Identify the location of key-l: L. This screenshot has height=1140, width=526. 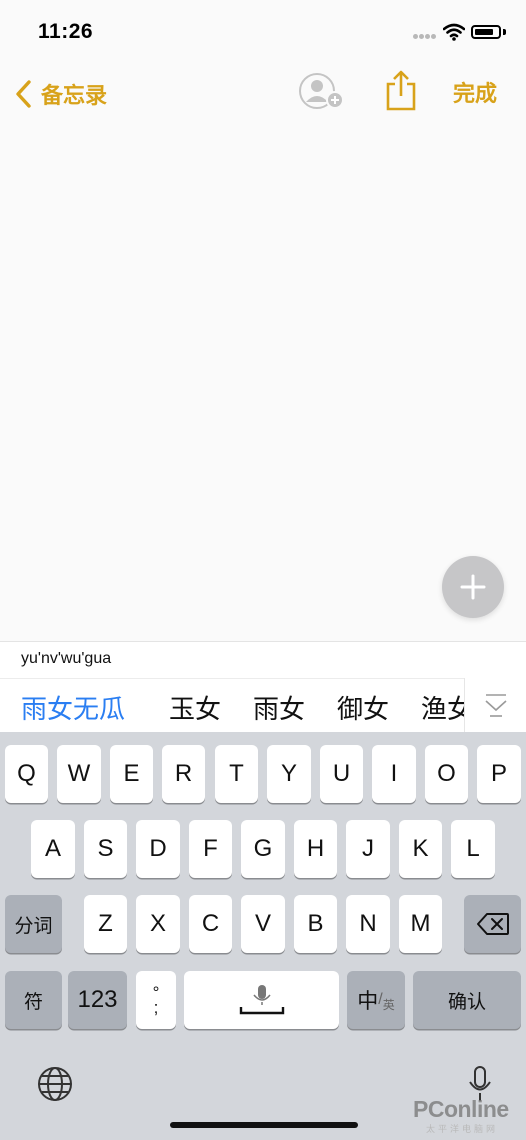
(473, 849).